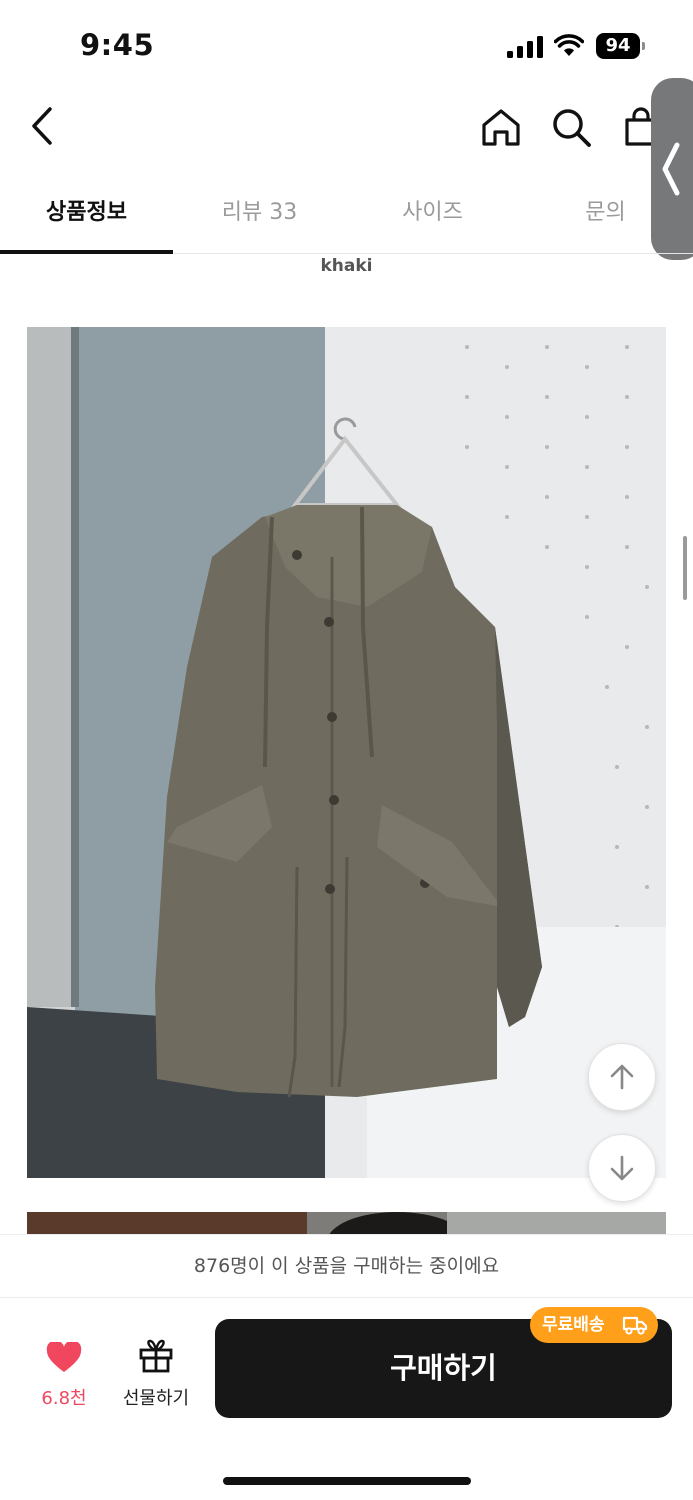  What do you see at coordinates (156, 1374) in the screenshot?
I see `gift-button: 선물하기` at bounding box center [156, 1374].